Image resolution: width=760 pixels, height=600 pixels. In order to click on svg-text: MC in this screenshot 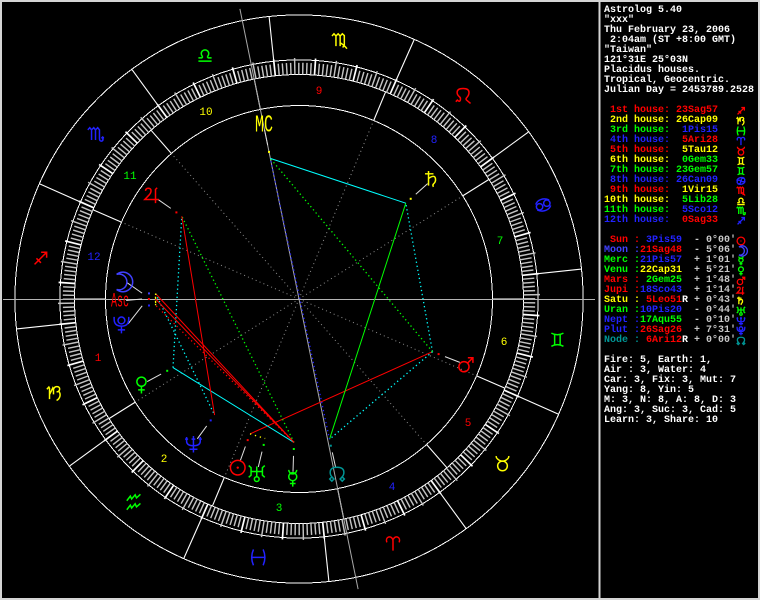, I will do `click(264, 126)`.